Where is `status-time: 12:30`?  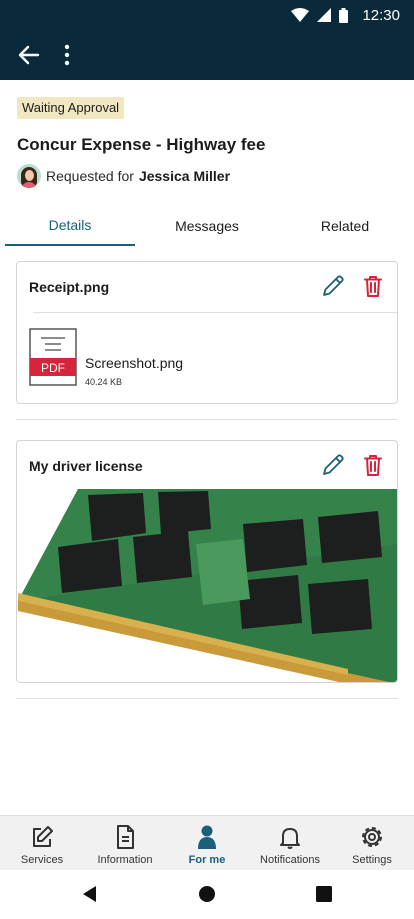 status-time: 12:30 is located at coordinates (381, 15).